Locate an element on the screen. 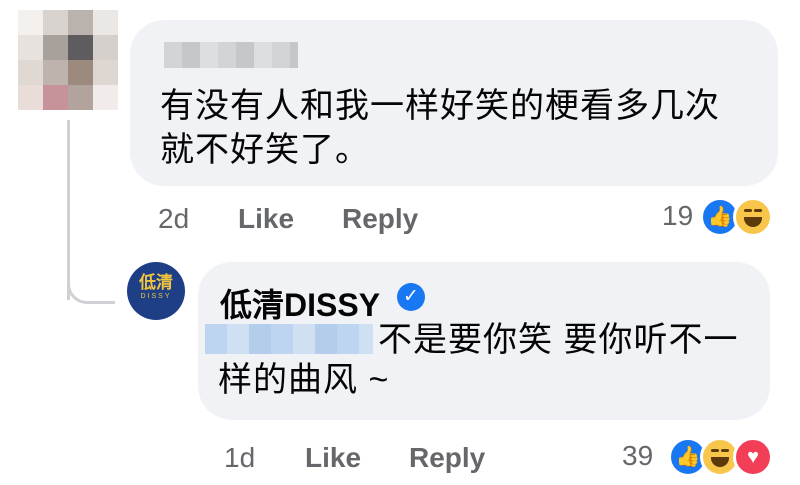 Image resolution: width=800 pixels, height=485 pixels. reply-time: 1d is located at coordinates (239, 458).